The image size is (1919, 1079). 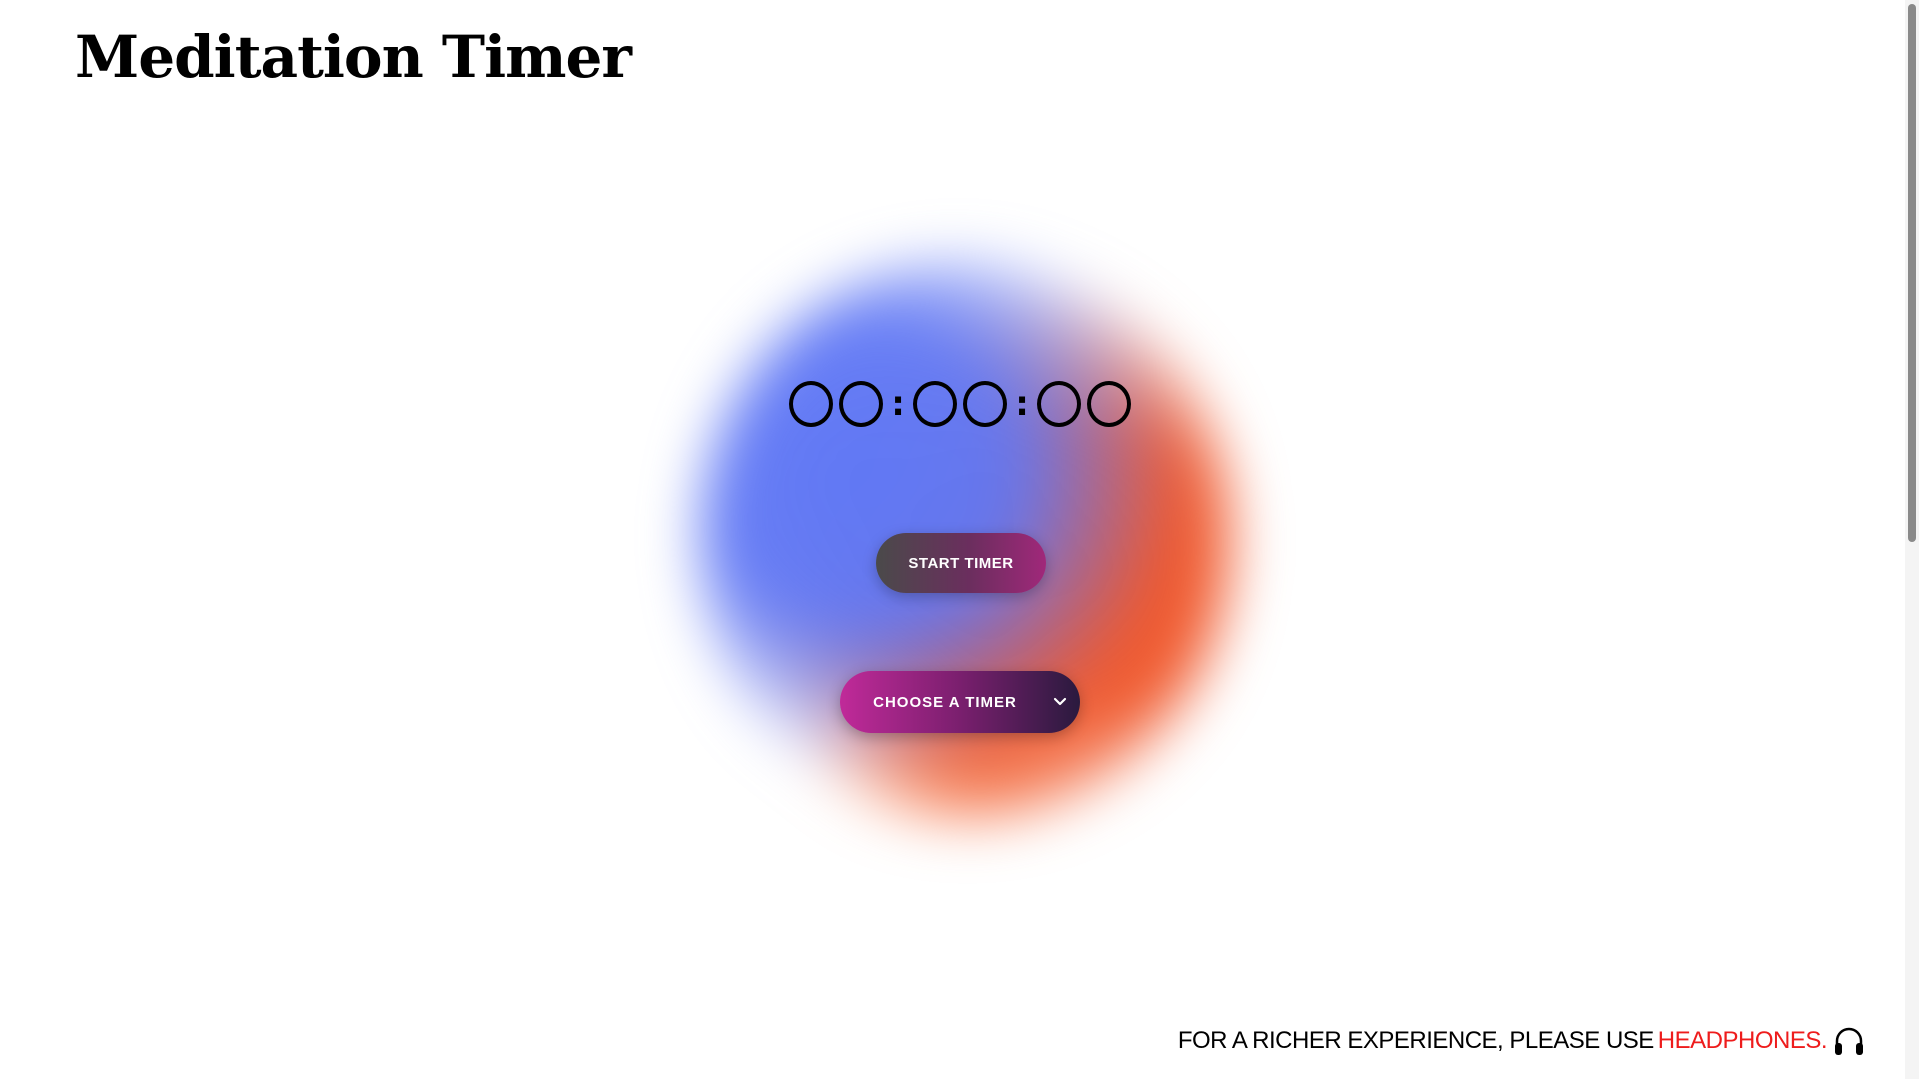 What do you see at coordinates (985, 404) in the screenshot?
I see `timer-minutes-ones-digit` at bounding box center [985, 404].